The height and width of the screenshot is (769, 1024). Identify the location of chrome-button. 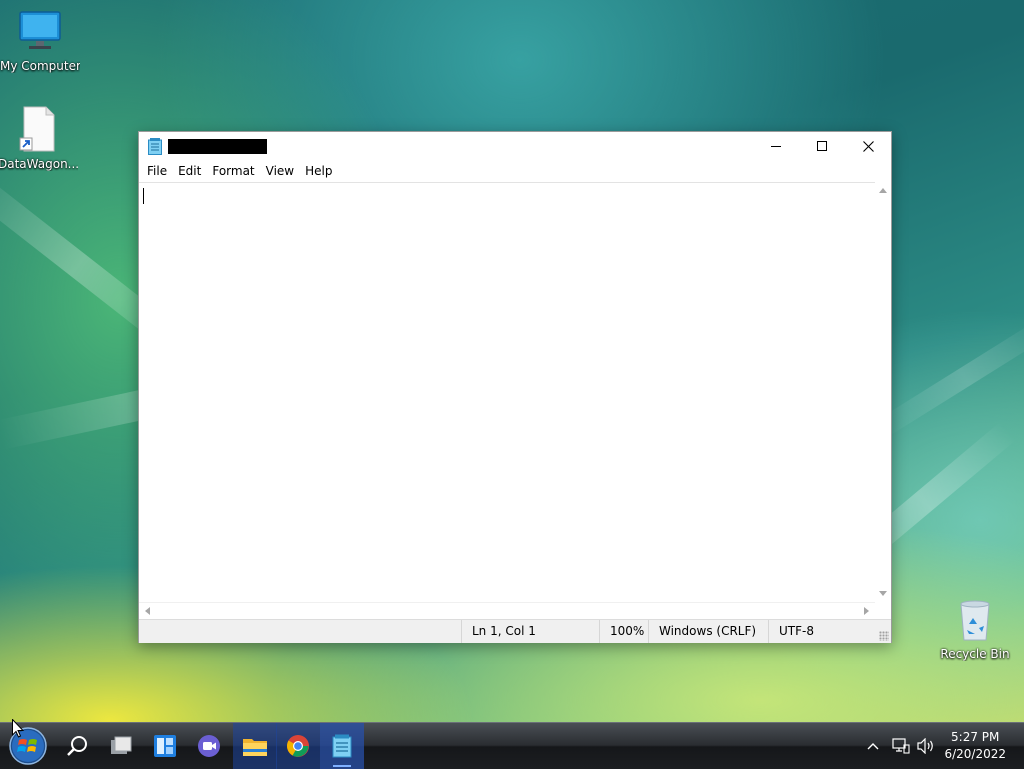
(298, 746).